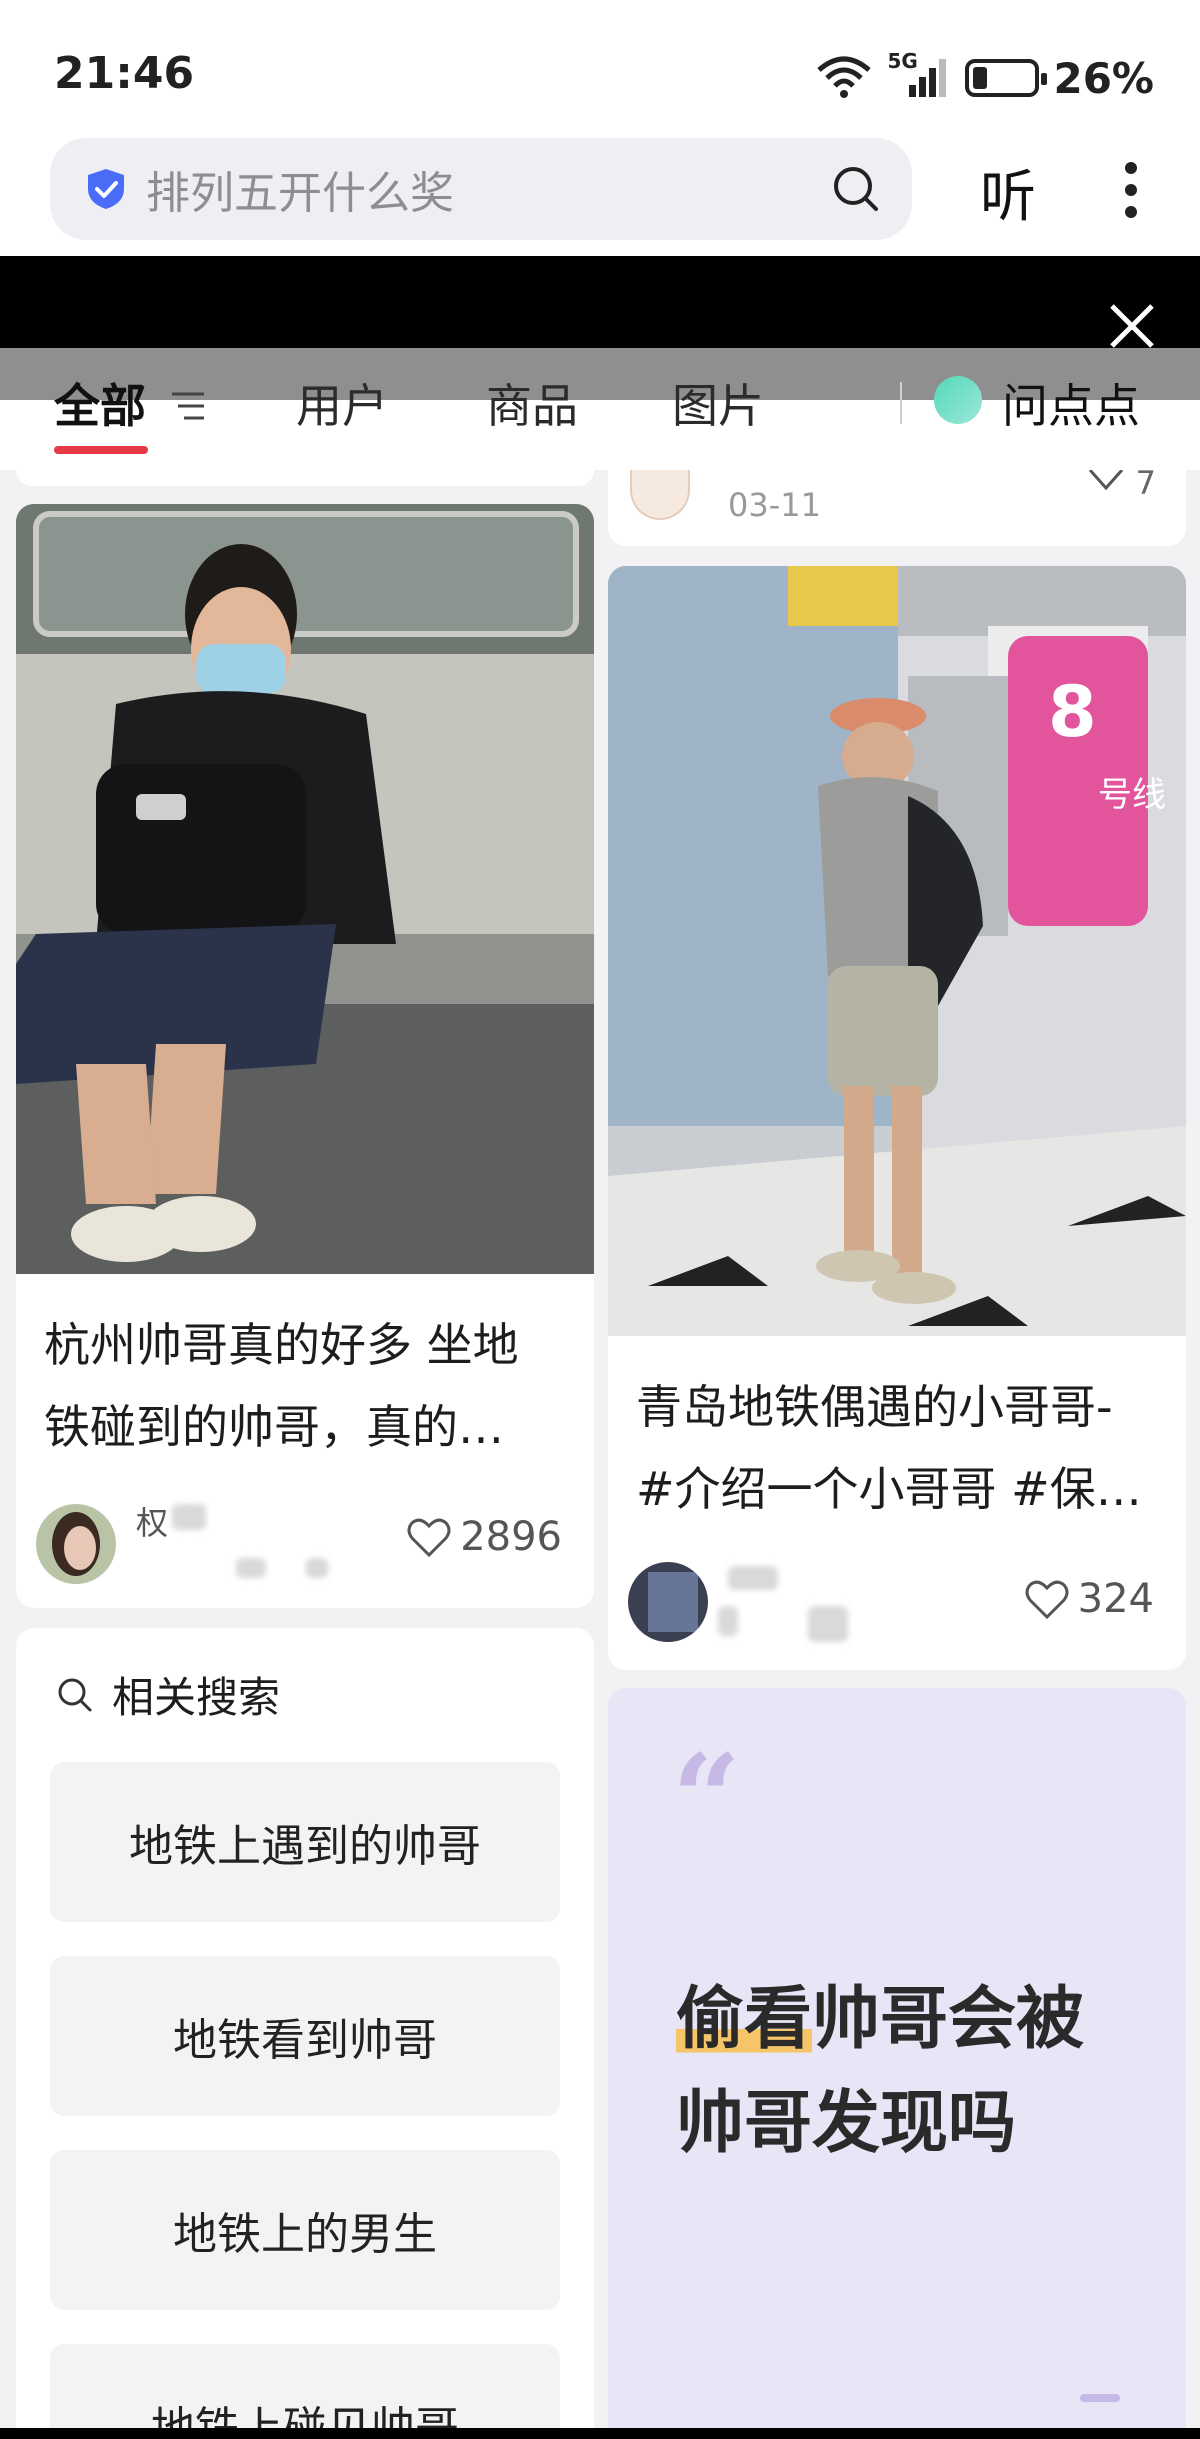 The height and width of the screenshot is (2439, 1200). Describe the element at coordinates (919, 75) in the screenshot. I see `signal-icon: 5G` at that location.